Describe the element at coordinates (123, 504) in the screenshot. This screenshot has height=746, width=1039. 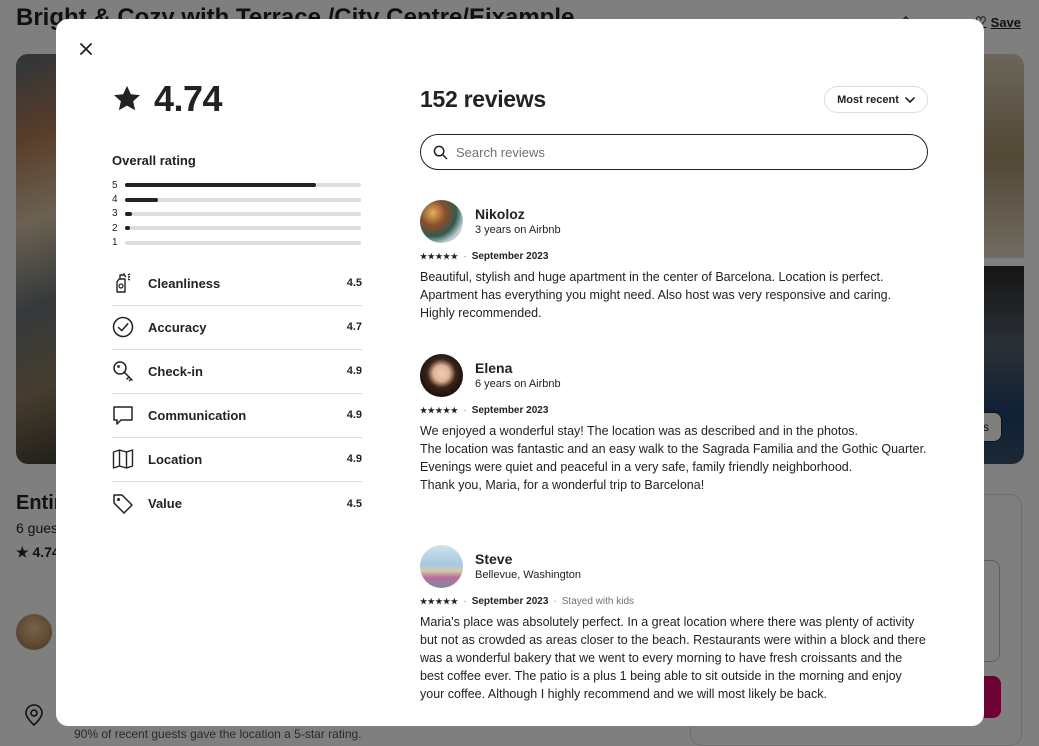
I see `price-tag-icon` at that location.